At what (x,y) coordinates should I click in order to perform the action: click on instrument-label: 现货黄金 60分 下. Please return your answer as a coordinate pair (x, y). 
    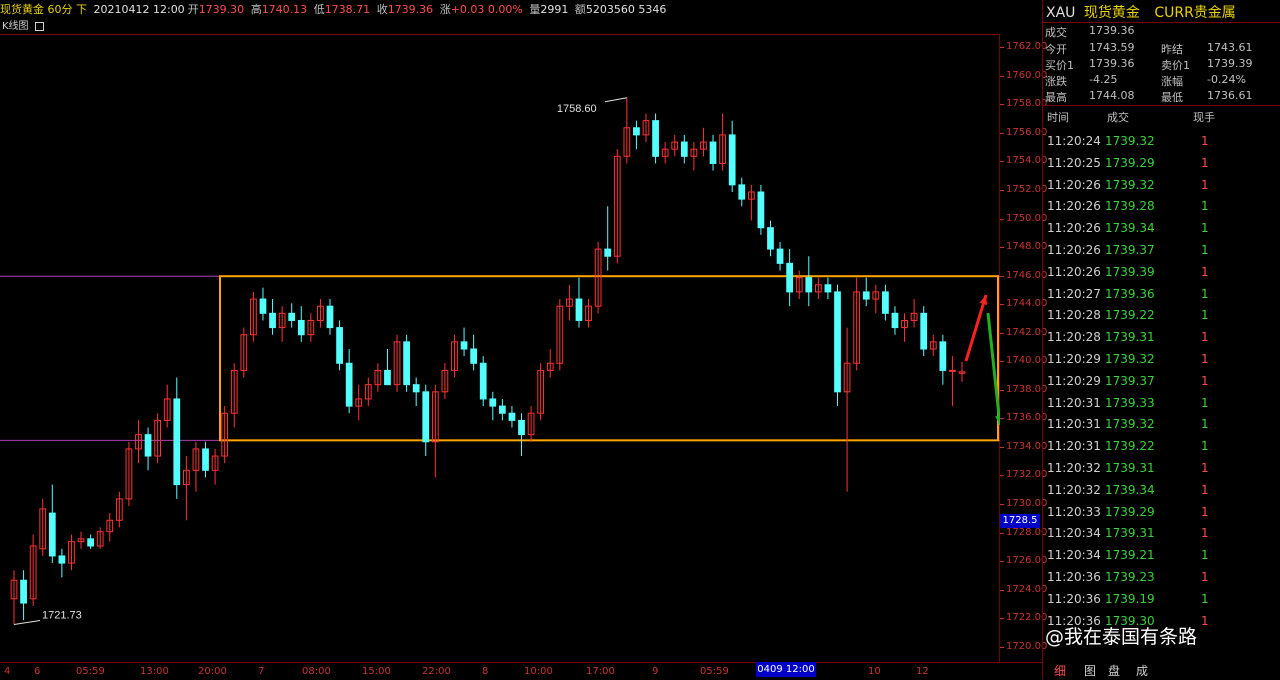
    Looking at the image, I should click on (43, 9).